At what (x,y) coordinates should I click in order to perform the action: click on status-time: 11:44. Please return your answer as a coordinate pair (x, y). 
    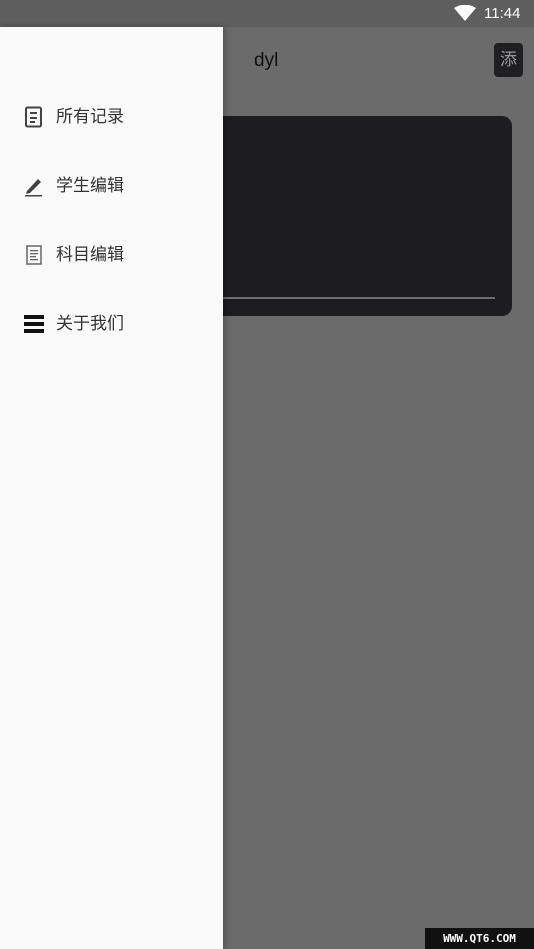
    Looking at the image, I should click on (502, 13).